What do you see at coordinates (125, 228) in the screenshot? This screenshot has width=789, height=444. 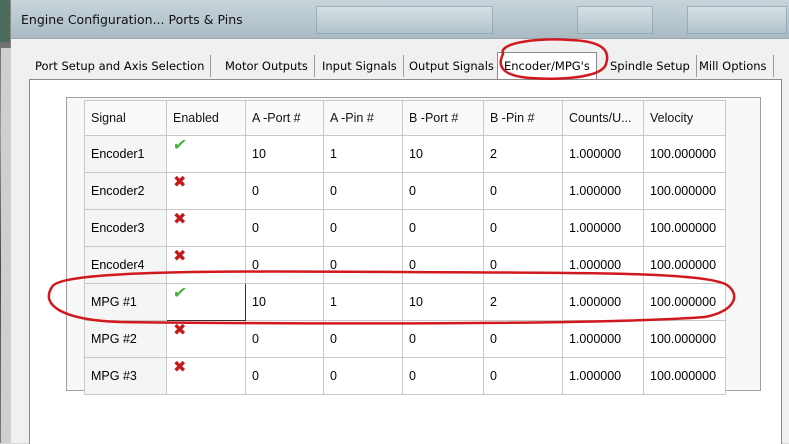 I see `signal-cell: Encoder3` at bounding box center [125, 228].